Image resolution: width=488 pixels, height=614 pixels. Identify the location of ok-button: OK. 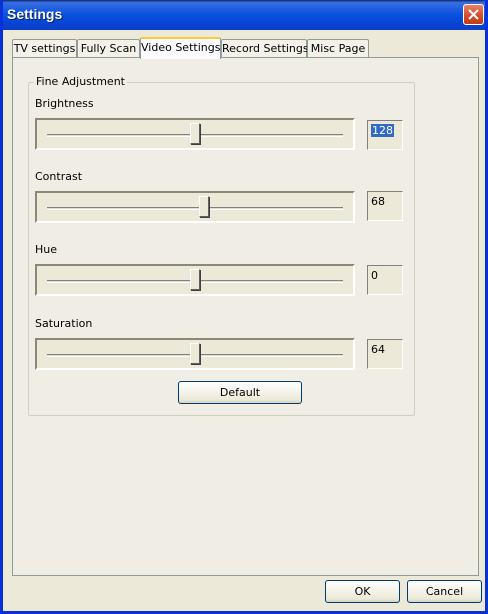
(362, 591).